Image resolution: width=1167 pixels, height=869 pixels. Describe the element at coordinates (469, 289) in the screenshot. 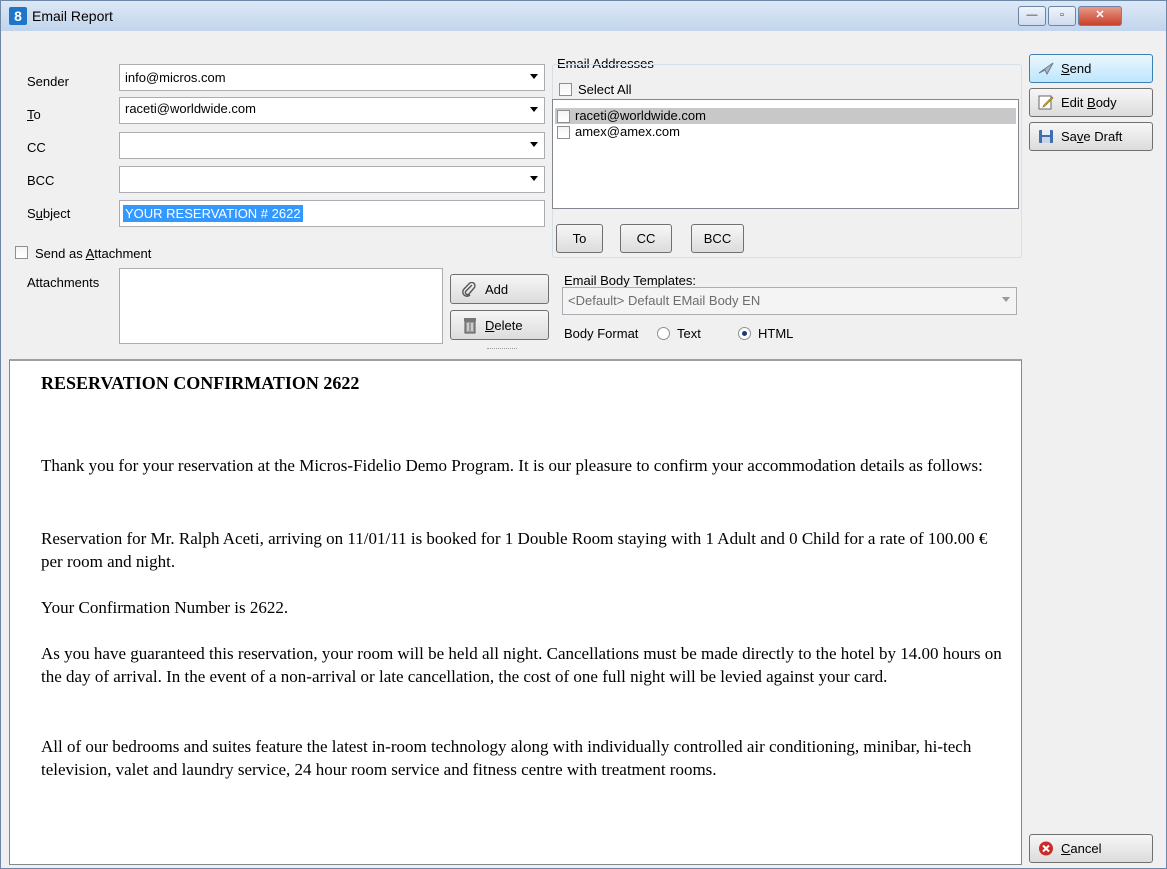

I see `paperclip-icon` at that location.